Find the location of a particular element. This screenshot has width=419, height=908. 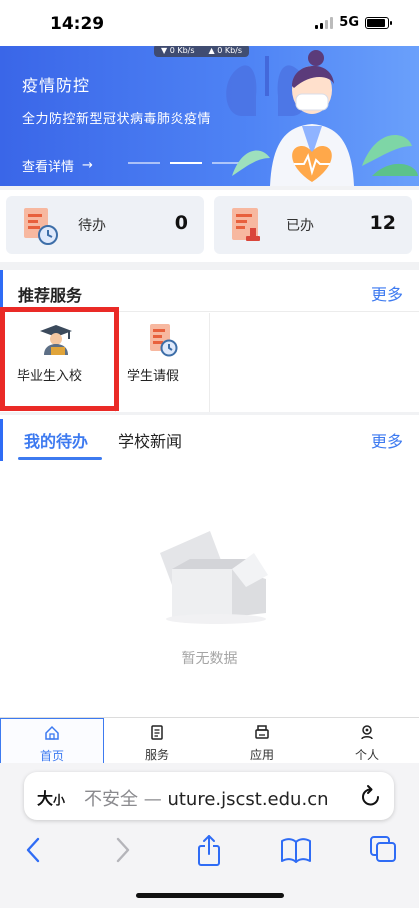

back-icon is located at coordinates (34, 850).